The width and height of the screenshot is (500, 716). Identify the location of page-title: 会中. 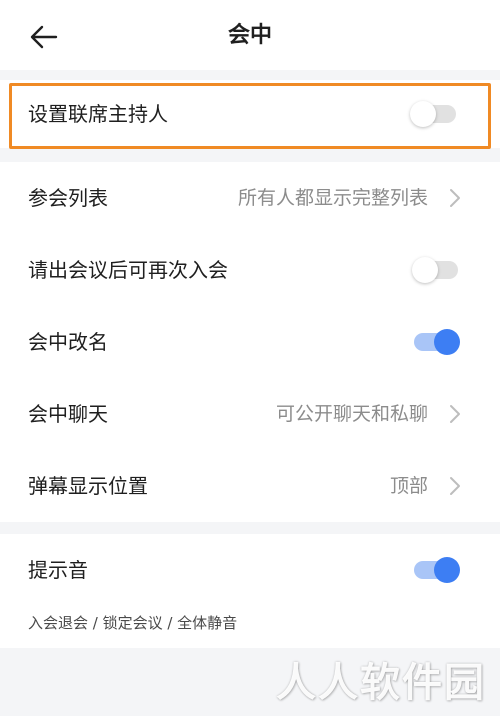
(249, 35).